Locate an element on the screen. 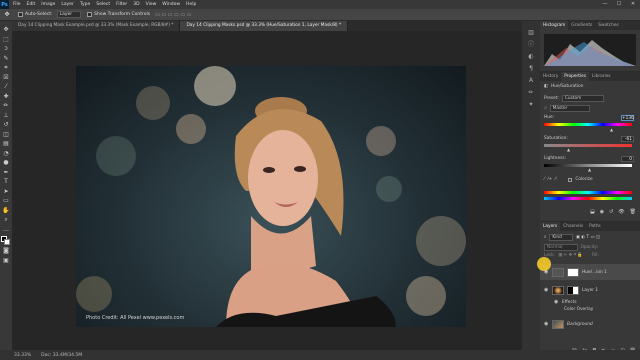 This screenshot has height=360, width=640. histogram-panel-icon: ▥ is located at coordinates (531, 33).